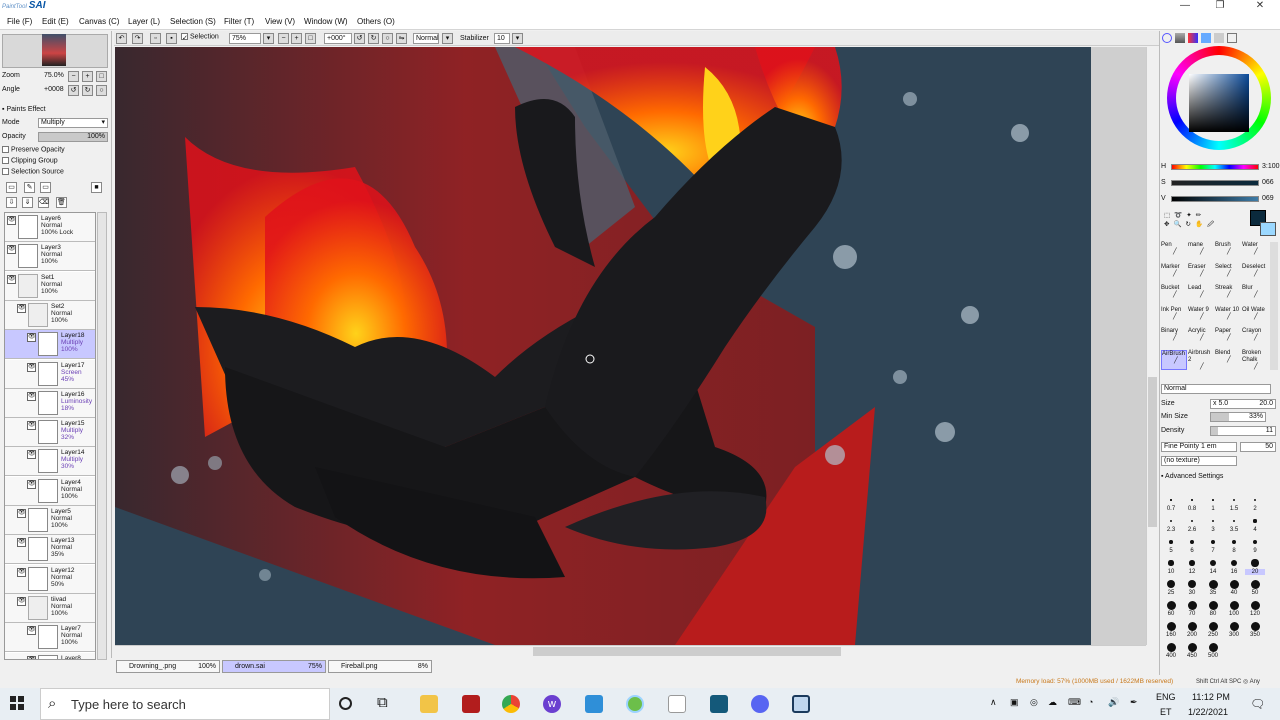 This screenshot has height=720, width=1280. I want to click on tool-eraser: Eraser ╱, so click(1201, 274).